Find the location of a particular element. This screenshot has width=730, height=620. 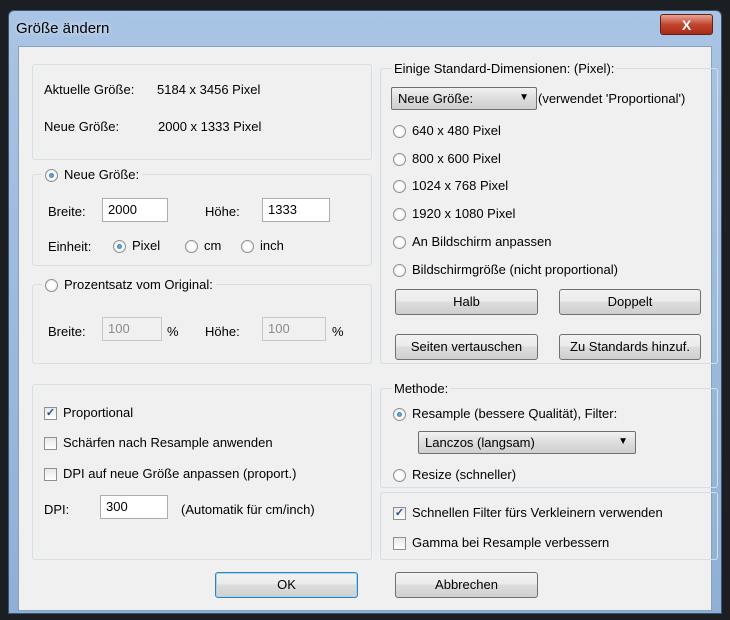

preset-fit-screen-radio is located at coordinates (399, 243).